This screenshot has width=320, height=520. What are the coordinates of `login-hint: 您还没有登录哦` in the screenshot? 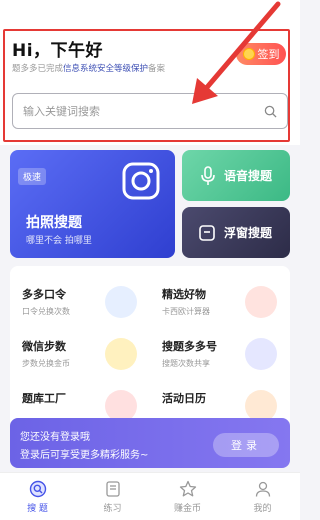 It's located at (55, 437).